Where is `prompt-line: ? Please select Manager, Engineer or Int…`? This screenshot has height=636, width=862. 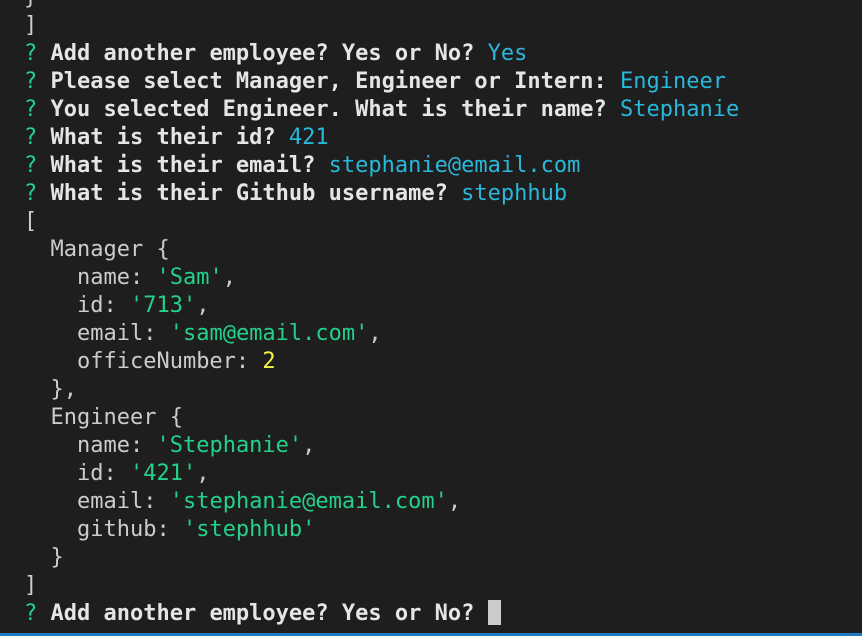
prompt-line: ? Please select Manager, Engineer or Int… is located at coordinates (381, 82).